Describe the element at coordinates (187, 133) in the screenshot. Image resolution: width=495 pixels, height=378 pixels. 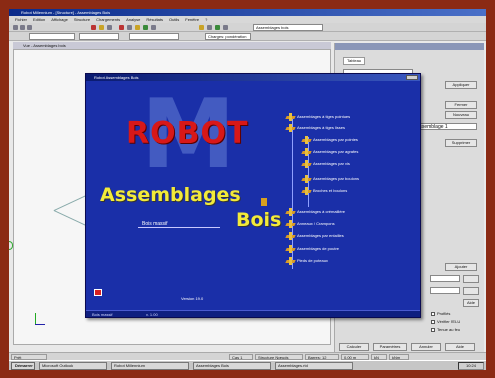
I see `robot-logo: ROBOT` at that location.